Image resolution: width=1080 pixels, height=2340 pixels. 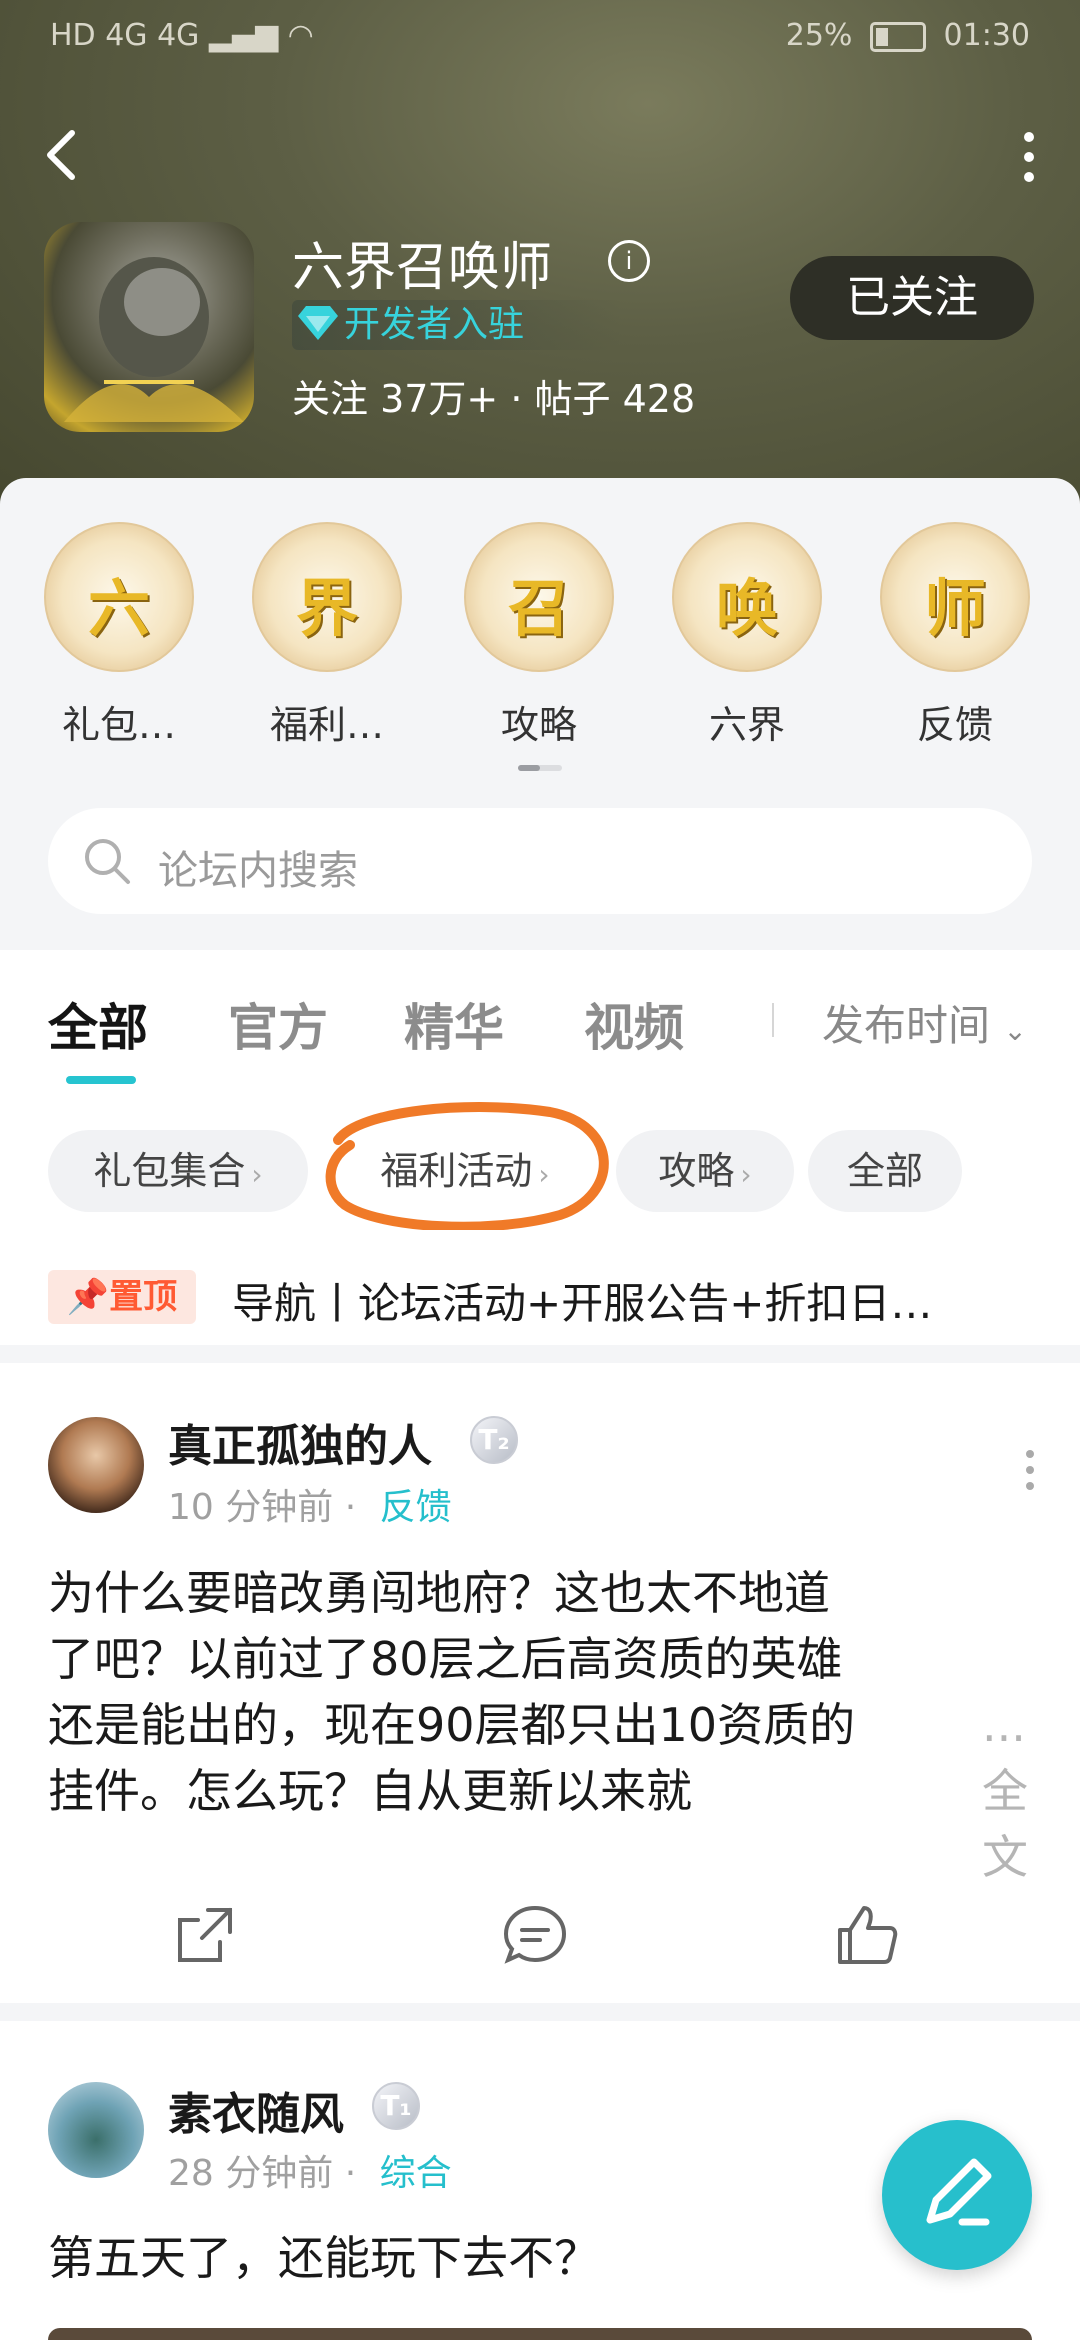 I want to click on pin-icon: 📌, so click(x=88, y=1297).